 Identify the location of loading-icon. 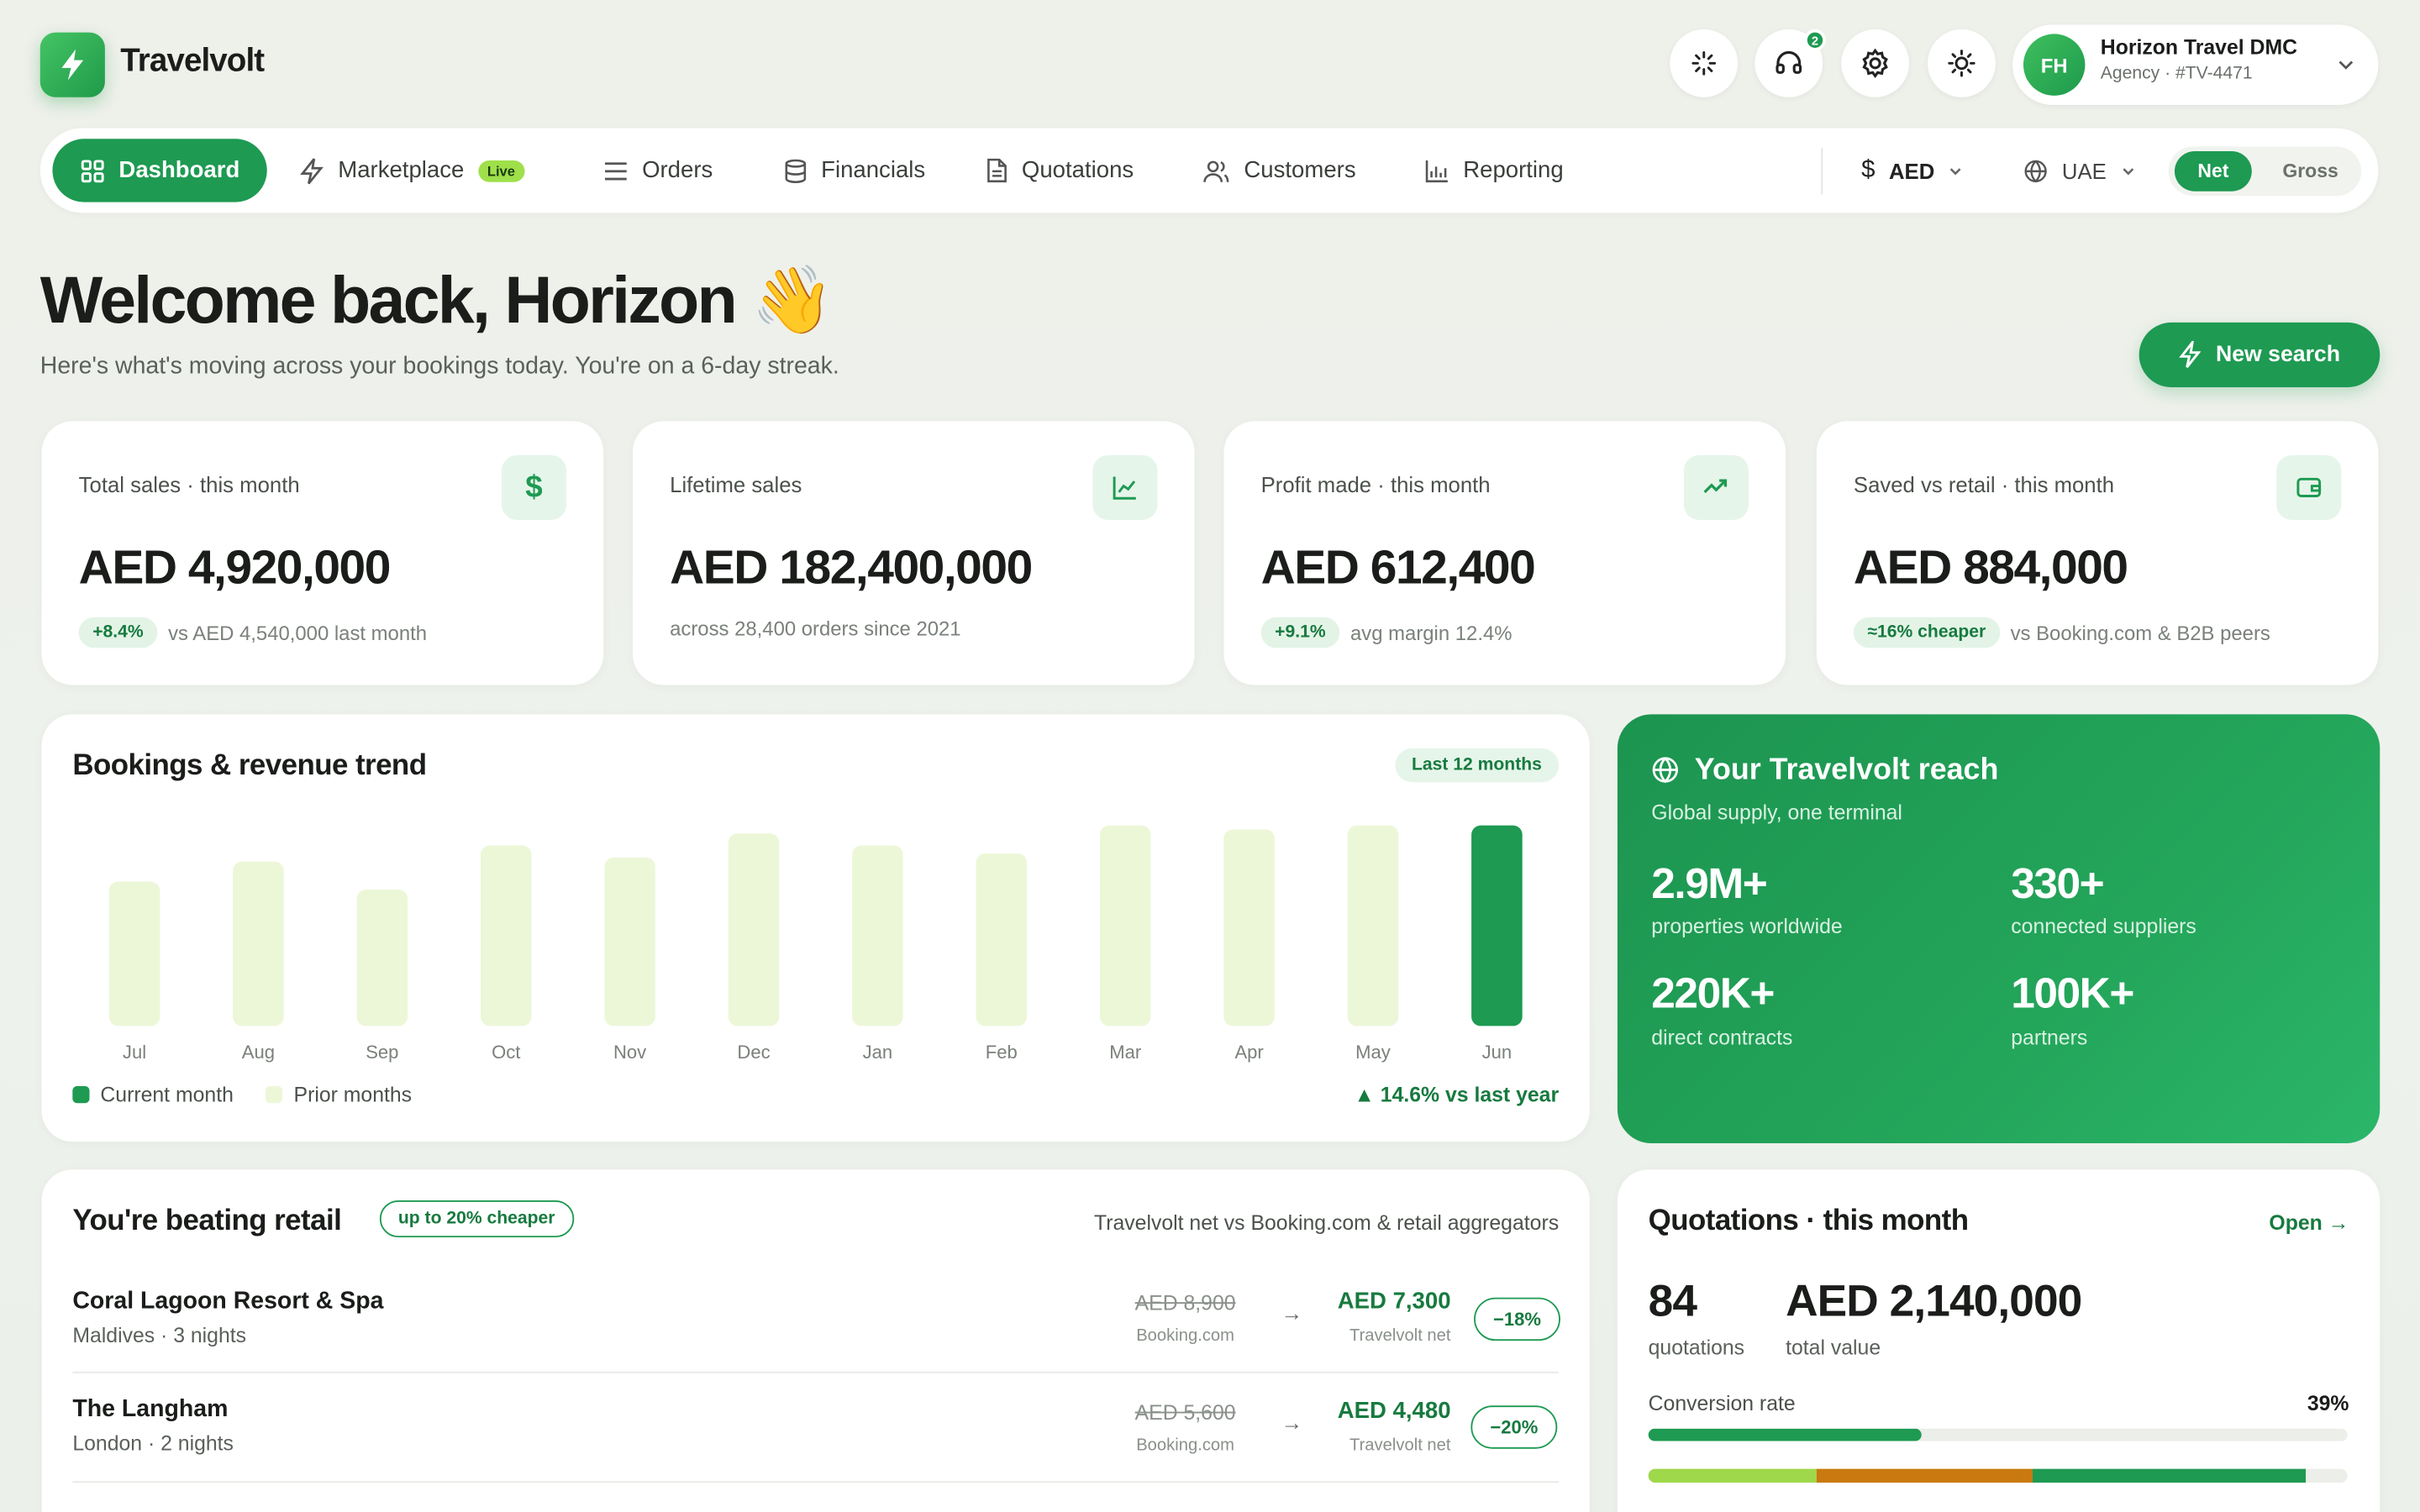
(1705, 63).